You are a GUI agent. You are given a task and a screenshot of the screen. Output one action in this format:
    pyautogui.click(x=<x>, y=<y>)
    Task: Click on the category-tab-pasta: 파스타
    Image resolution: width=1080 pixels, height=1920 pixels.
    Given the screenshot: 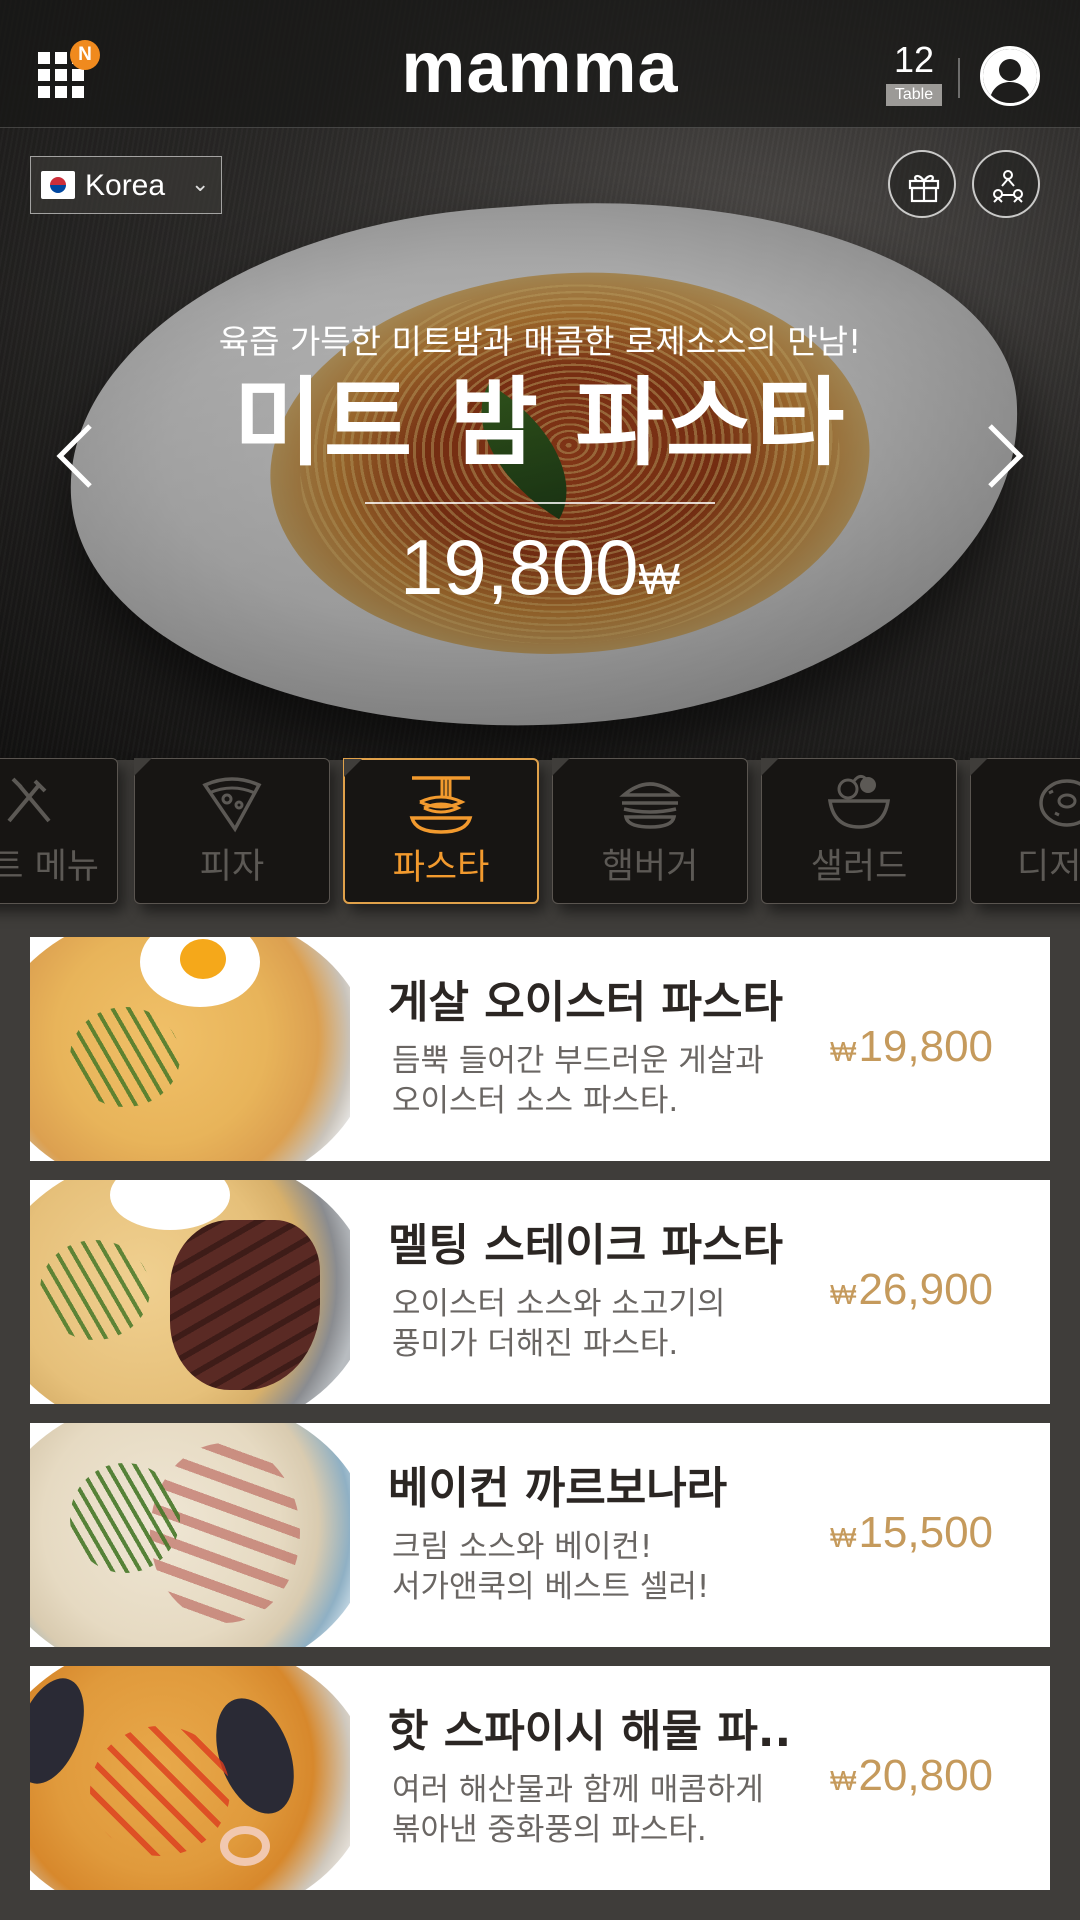 What is the action you would take?
    pyautogui.click(x=441, y=831)
    